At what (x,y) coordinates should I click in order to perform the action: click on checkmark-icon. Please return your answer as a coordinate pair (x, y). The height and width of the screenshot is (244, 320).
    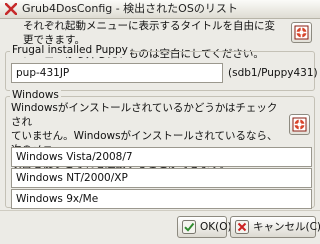
    Looking at the image, I should click on (189, 227).